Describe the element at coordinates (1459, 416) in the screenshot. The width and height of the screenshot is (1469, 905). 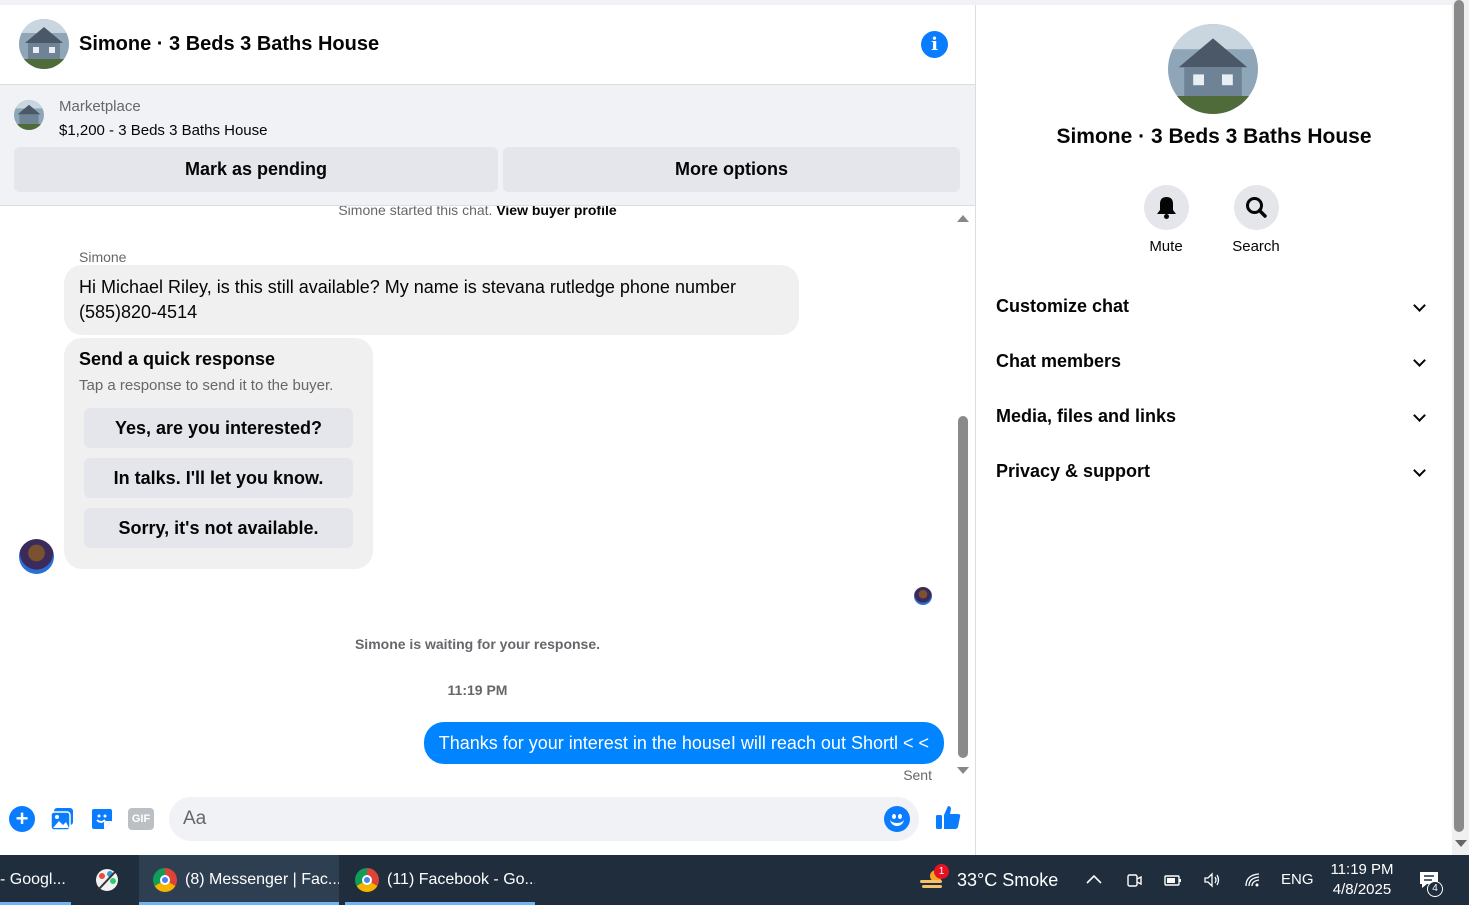
I see `page-scrollbar-thumb` at that location.